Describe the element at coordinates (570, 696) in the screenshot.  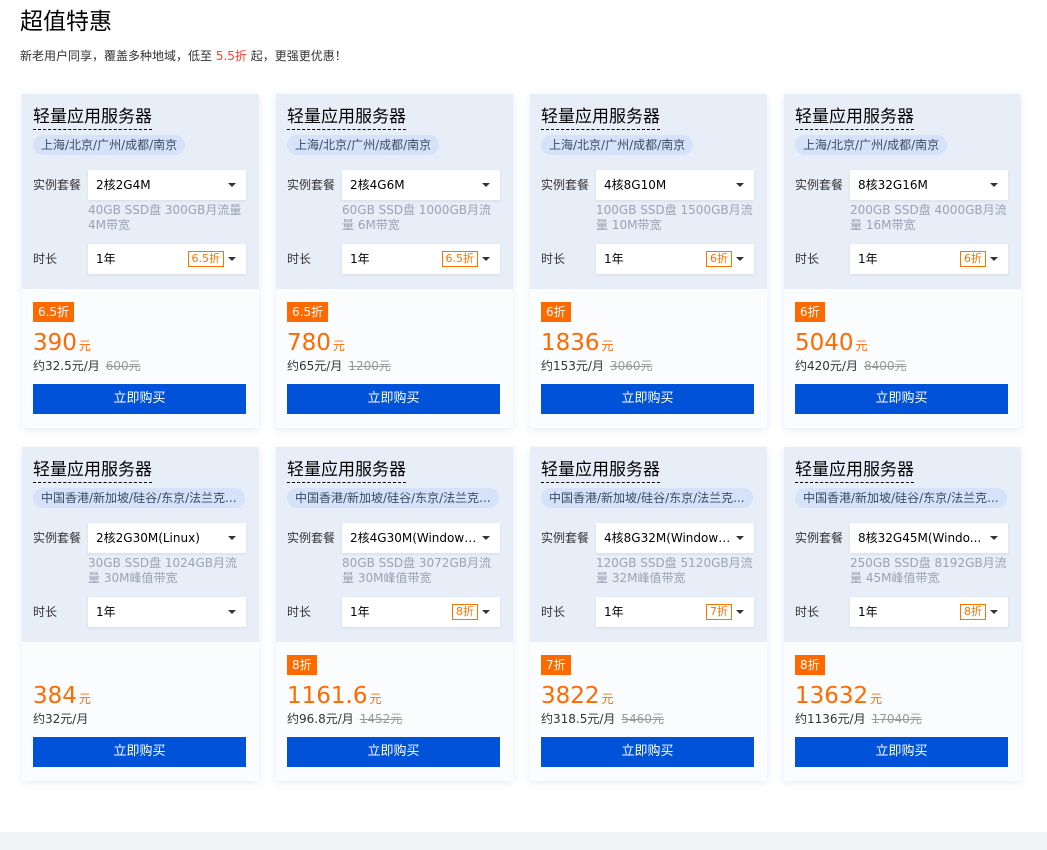
I see `price-value: 3822` at that location.